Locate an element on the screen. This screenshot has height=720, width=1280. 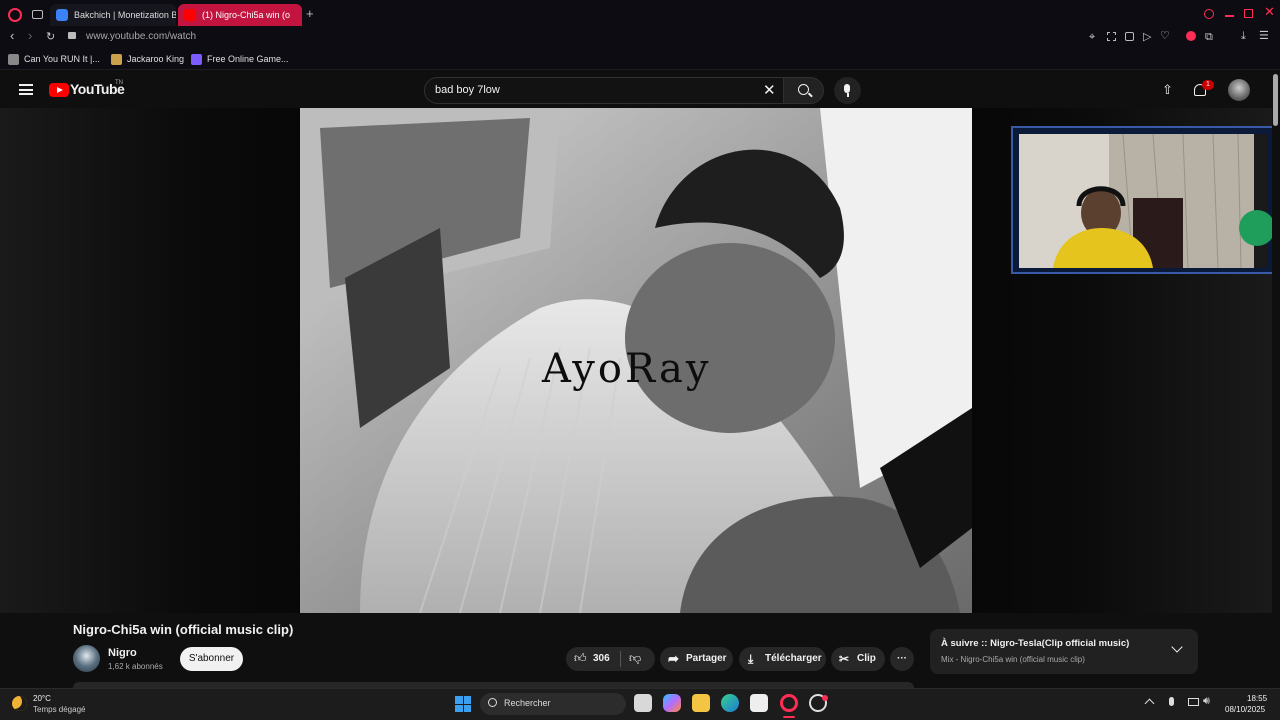
display-tray-icon is located at coordinates (1193, 702).